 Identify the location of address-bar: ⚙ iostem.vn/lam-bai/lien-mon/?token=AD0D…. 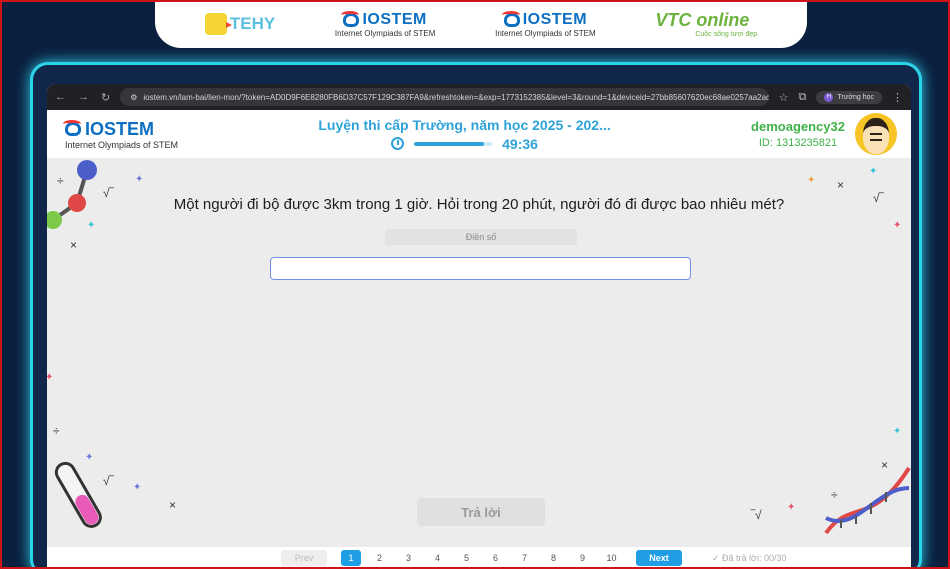
(444, 97).